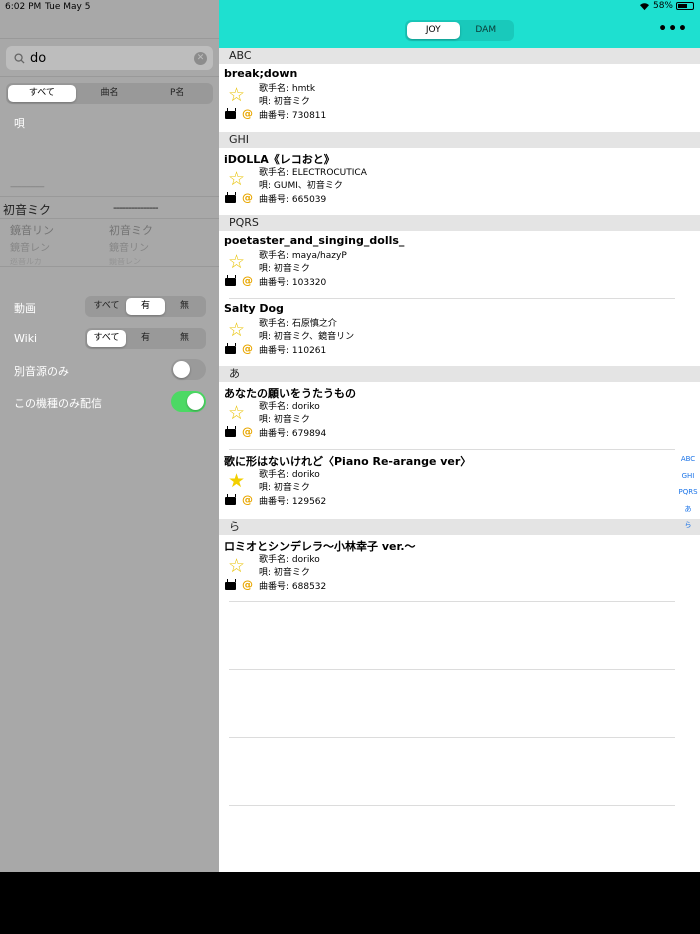 Image resolution: width=700 pixels, height=934 pixels. I want to click on video-filter-segment: すべて 有 無, so click(145, 306).